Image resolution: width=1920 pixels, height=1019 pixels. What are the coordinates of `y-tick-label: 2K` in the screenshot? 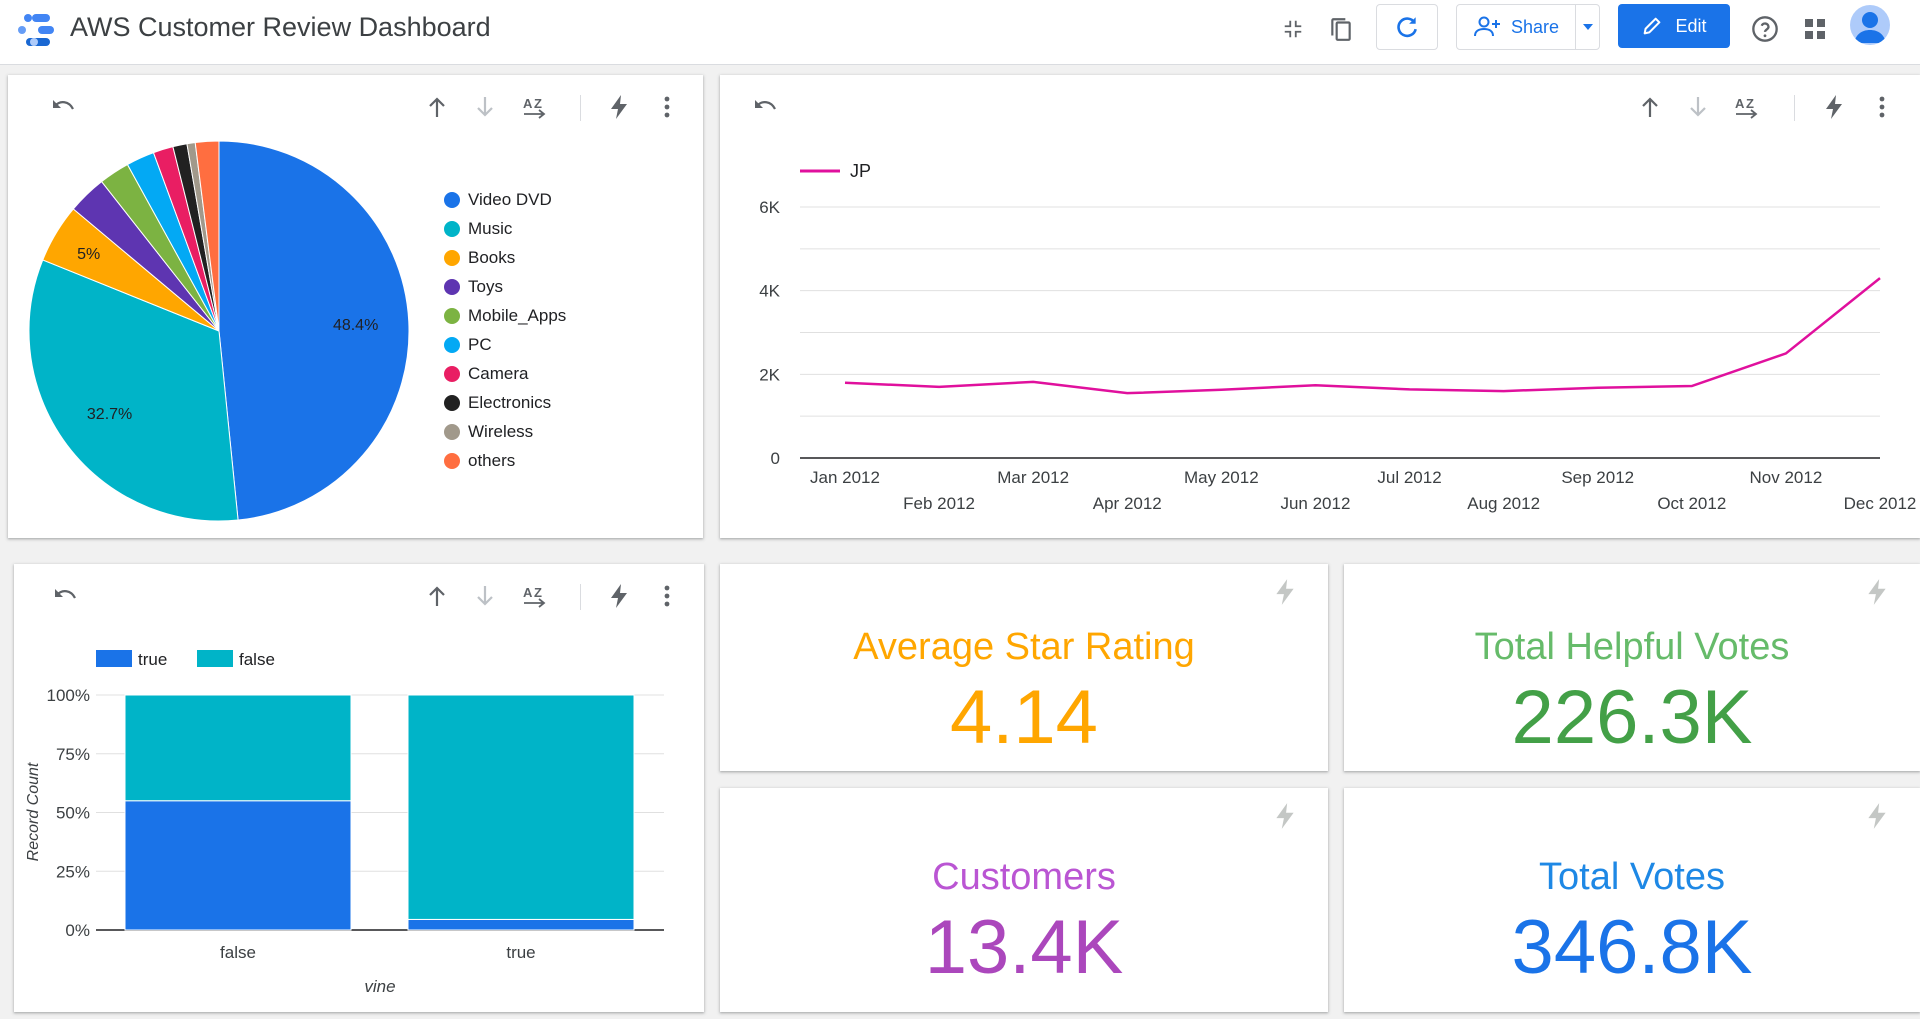 It's located at (769, 374).